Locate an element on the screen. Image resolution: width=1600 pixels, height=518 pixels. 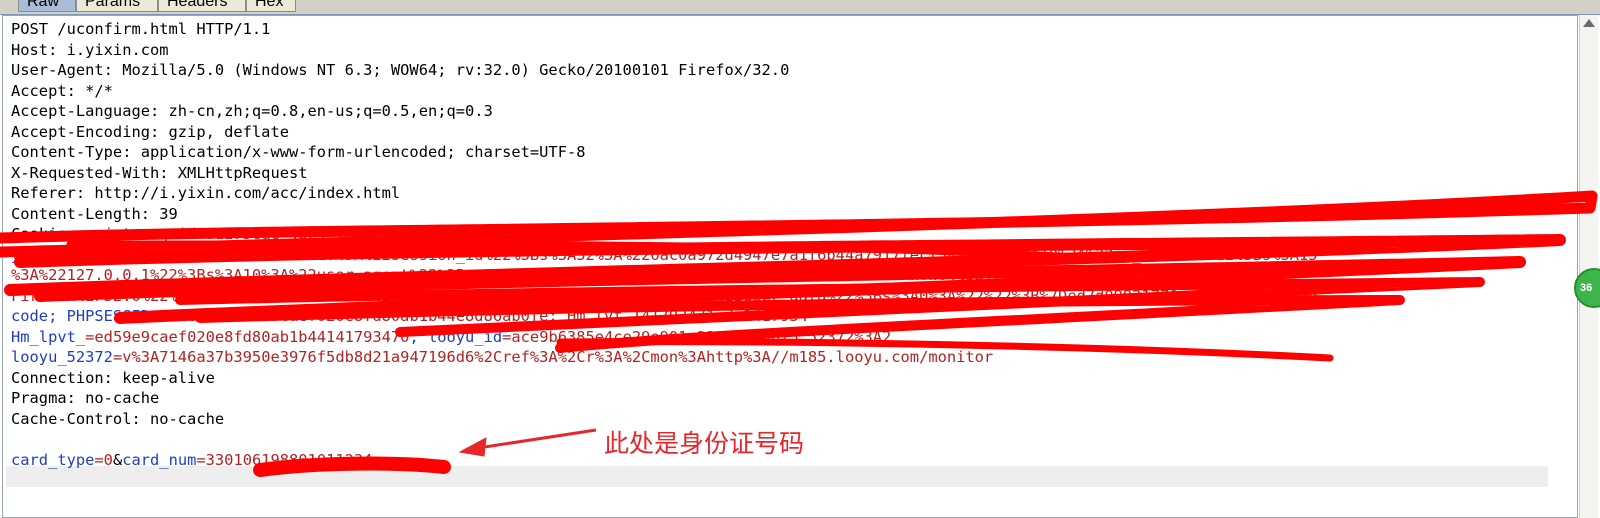
annotation-label: 此处是身份证号码 is located at coordinates (704, 443).